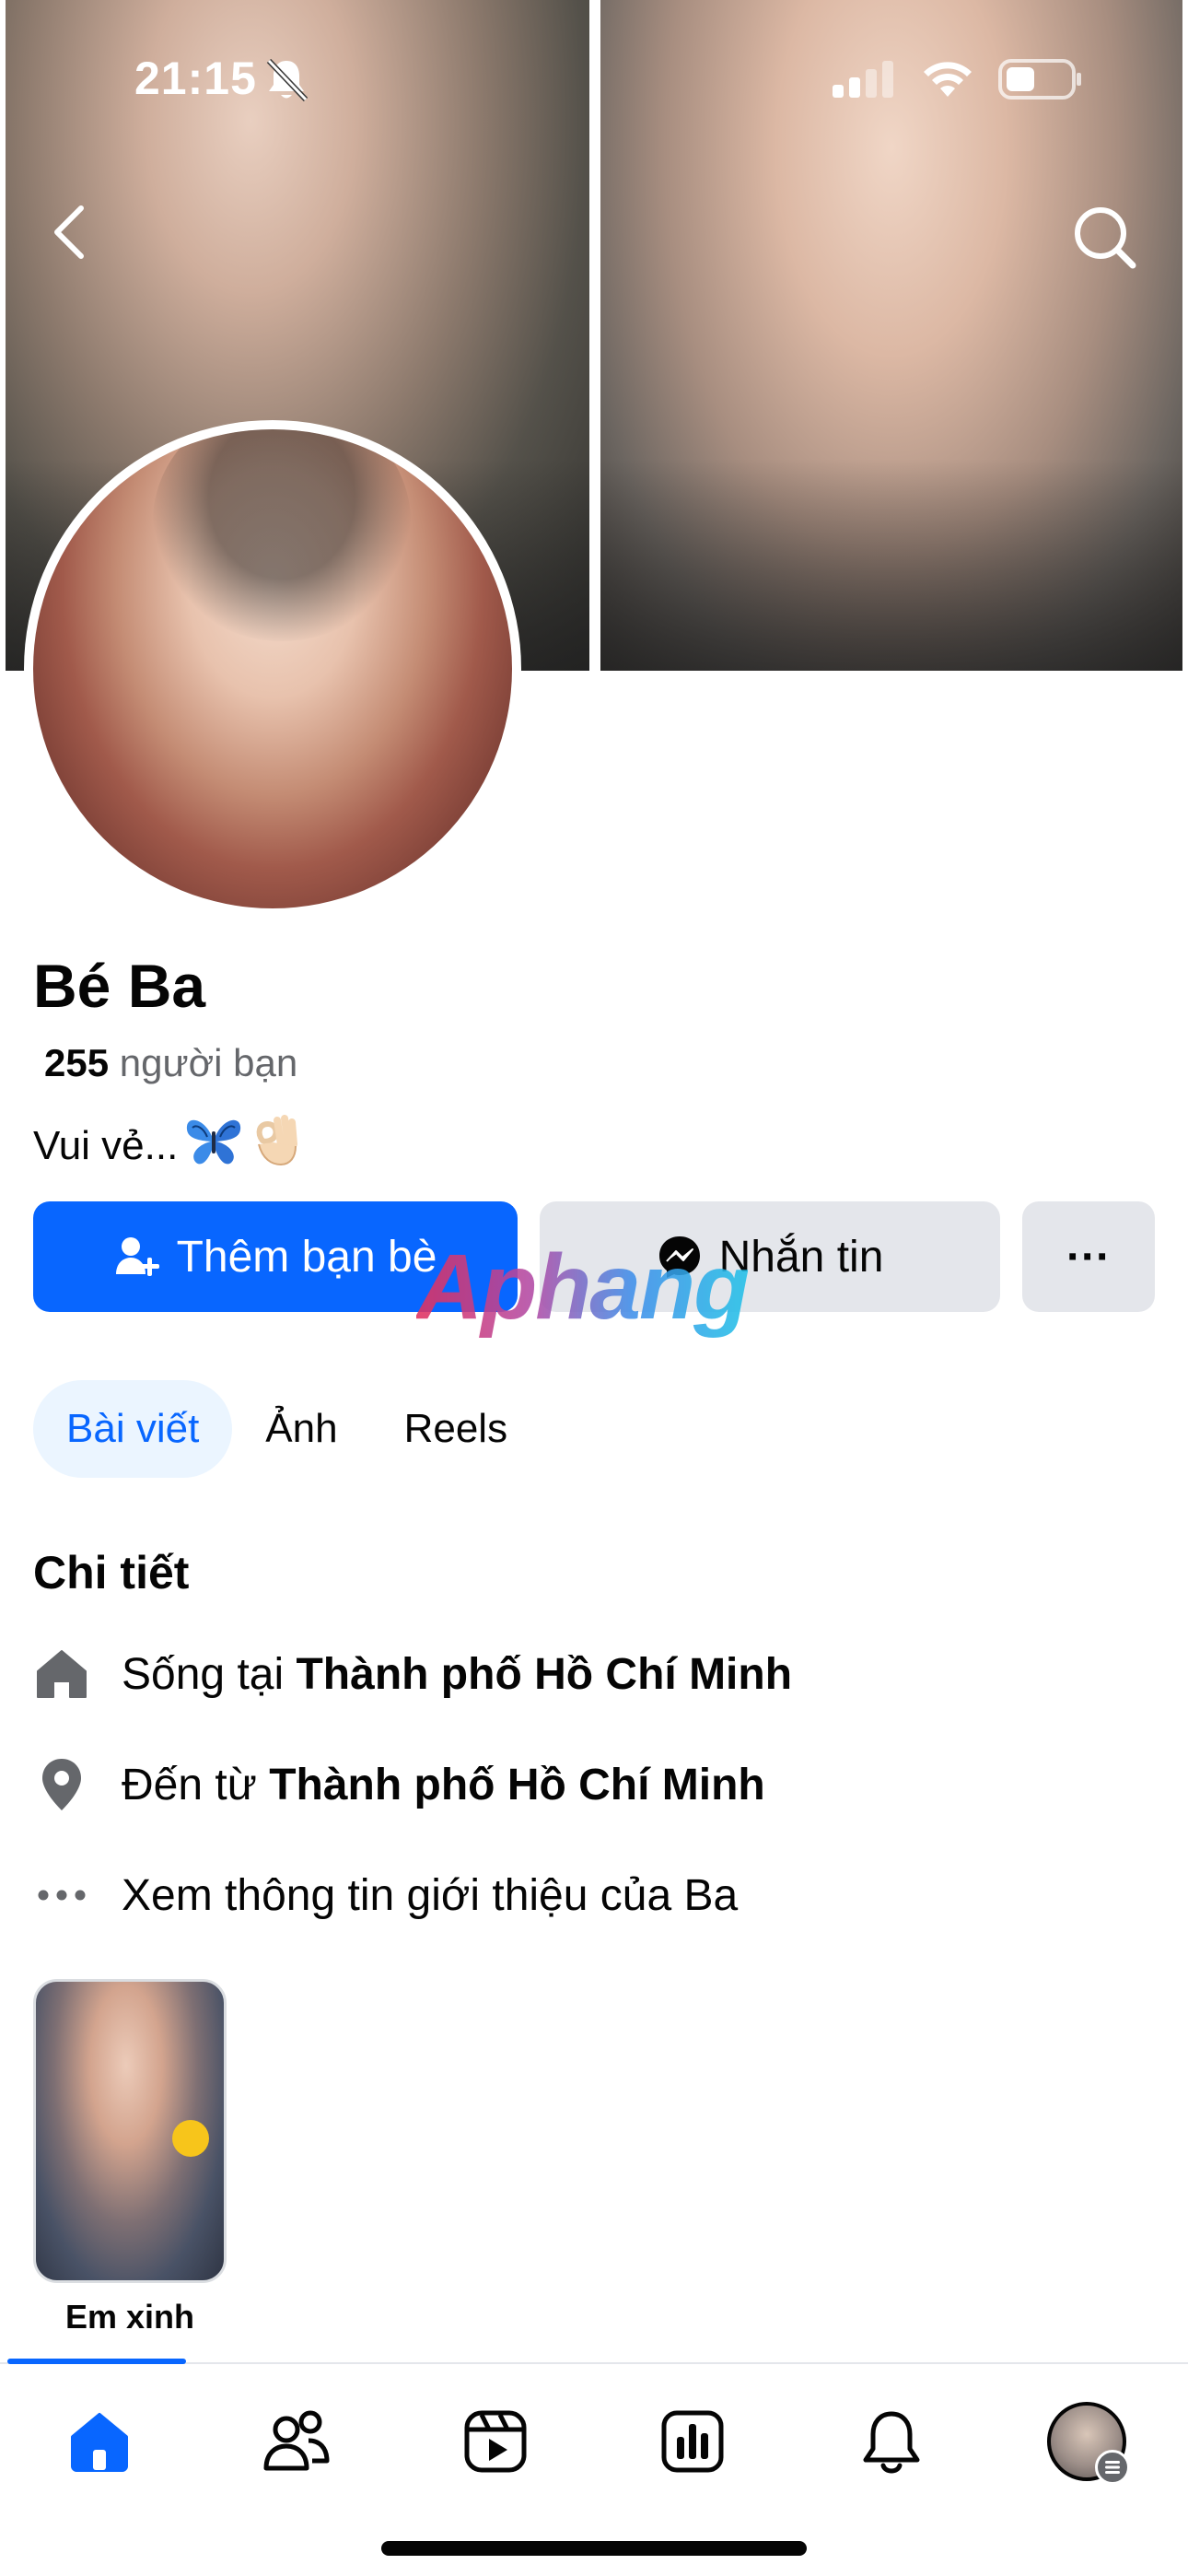 This screenshot has height=2576, width=1188. I want to click on status-icons, so click(958, 81).